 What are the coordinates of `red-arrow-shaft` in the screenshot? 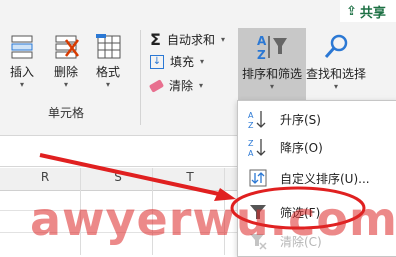 It's located at (134, 175).